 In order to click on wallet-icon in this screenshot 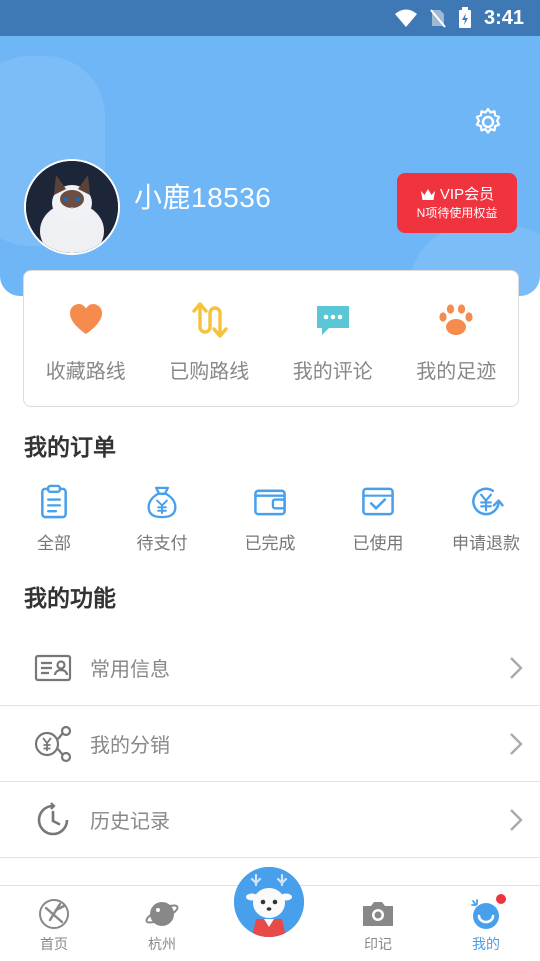, I will do `click(270, 502)`.